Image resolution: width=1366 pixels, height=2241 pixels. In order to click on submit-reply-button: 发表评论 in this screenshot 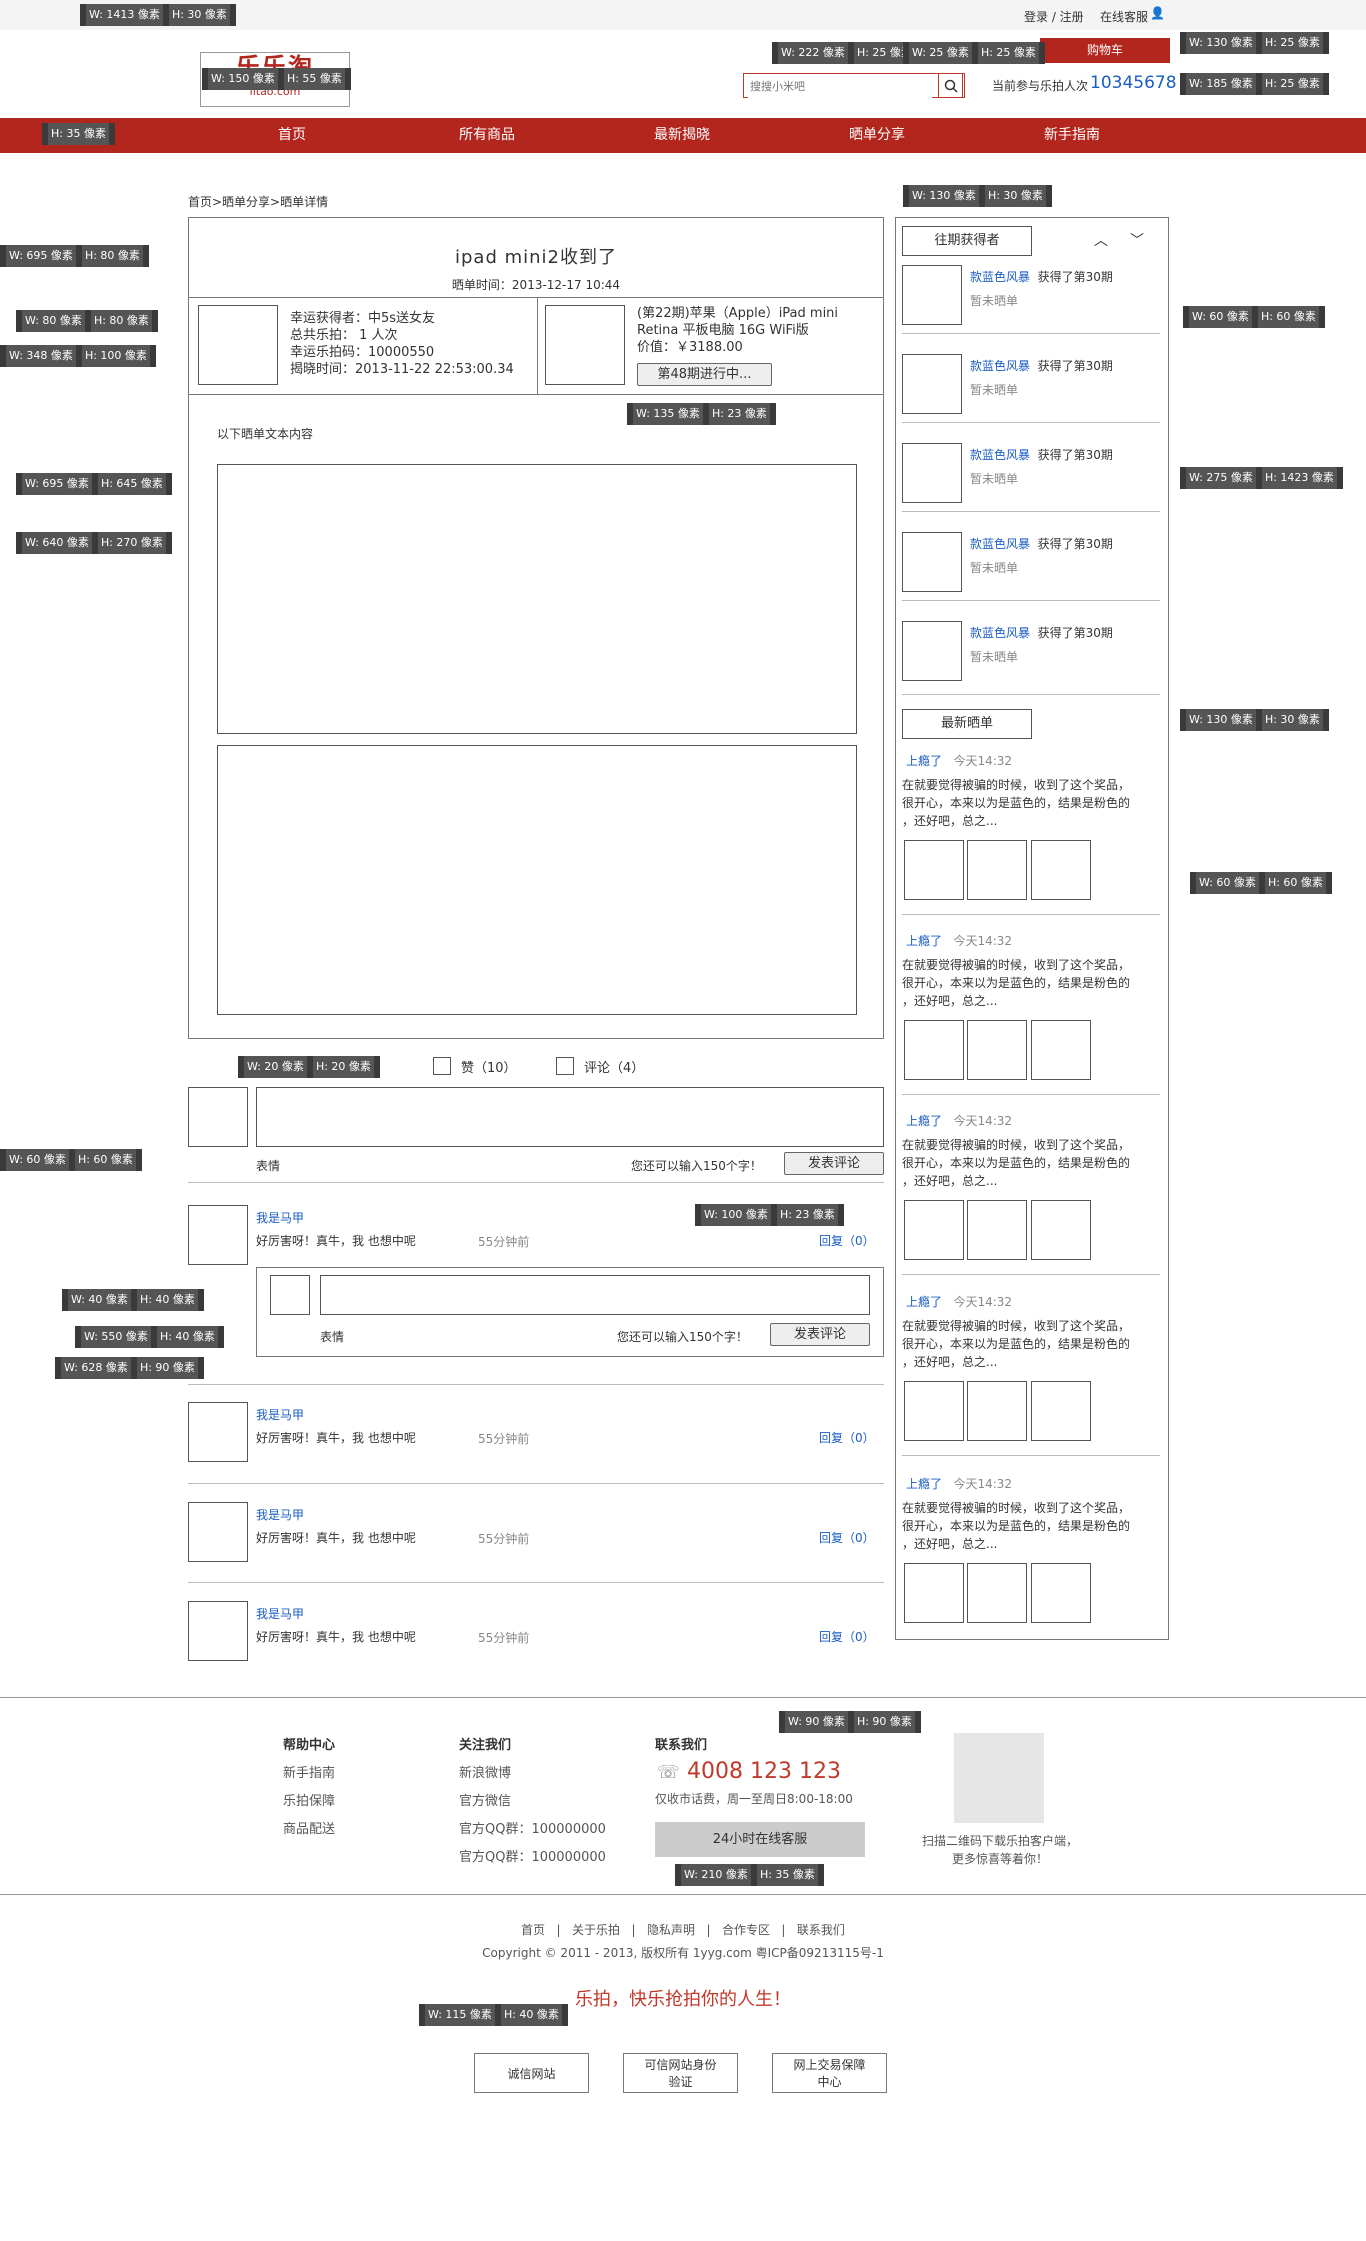, I will do `click(820, 1334)`.